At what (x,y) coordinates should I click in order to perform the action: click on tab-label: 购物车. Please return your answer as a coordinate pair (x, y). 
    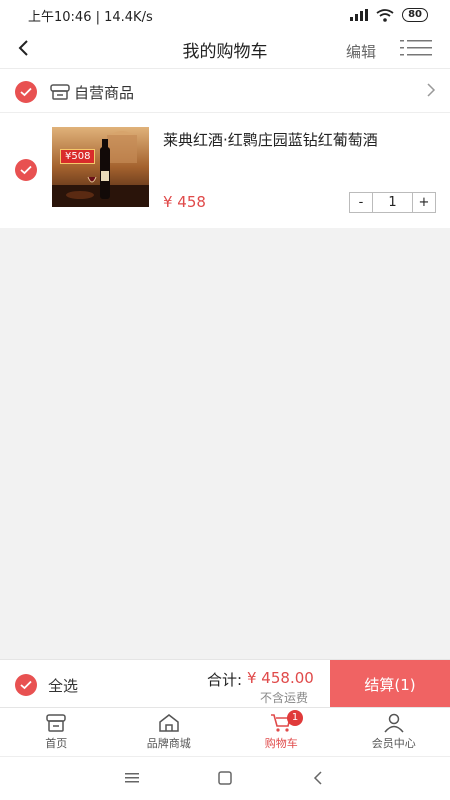
    Looking at the image, I should click on (281, 743).